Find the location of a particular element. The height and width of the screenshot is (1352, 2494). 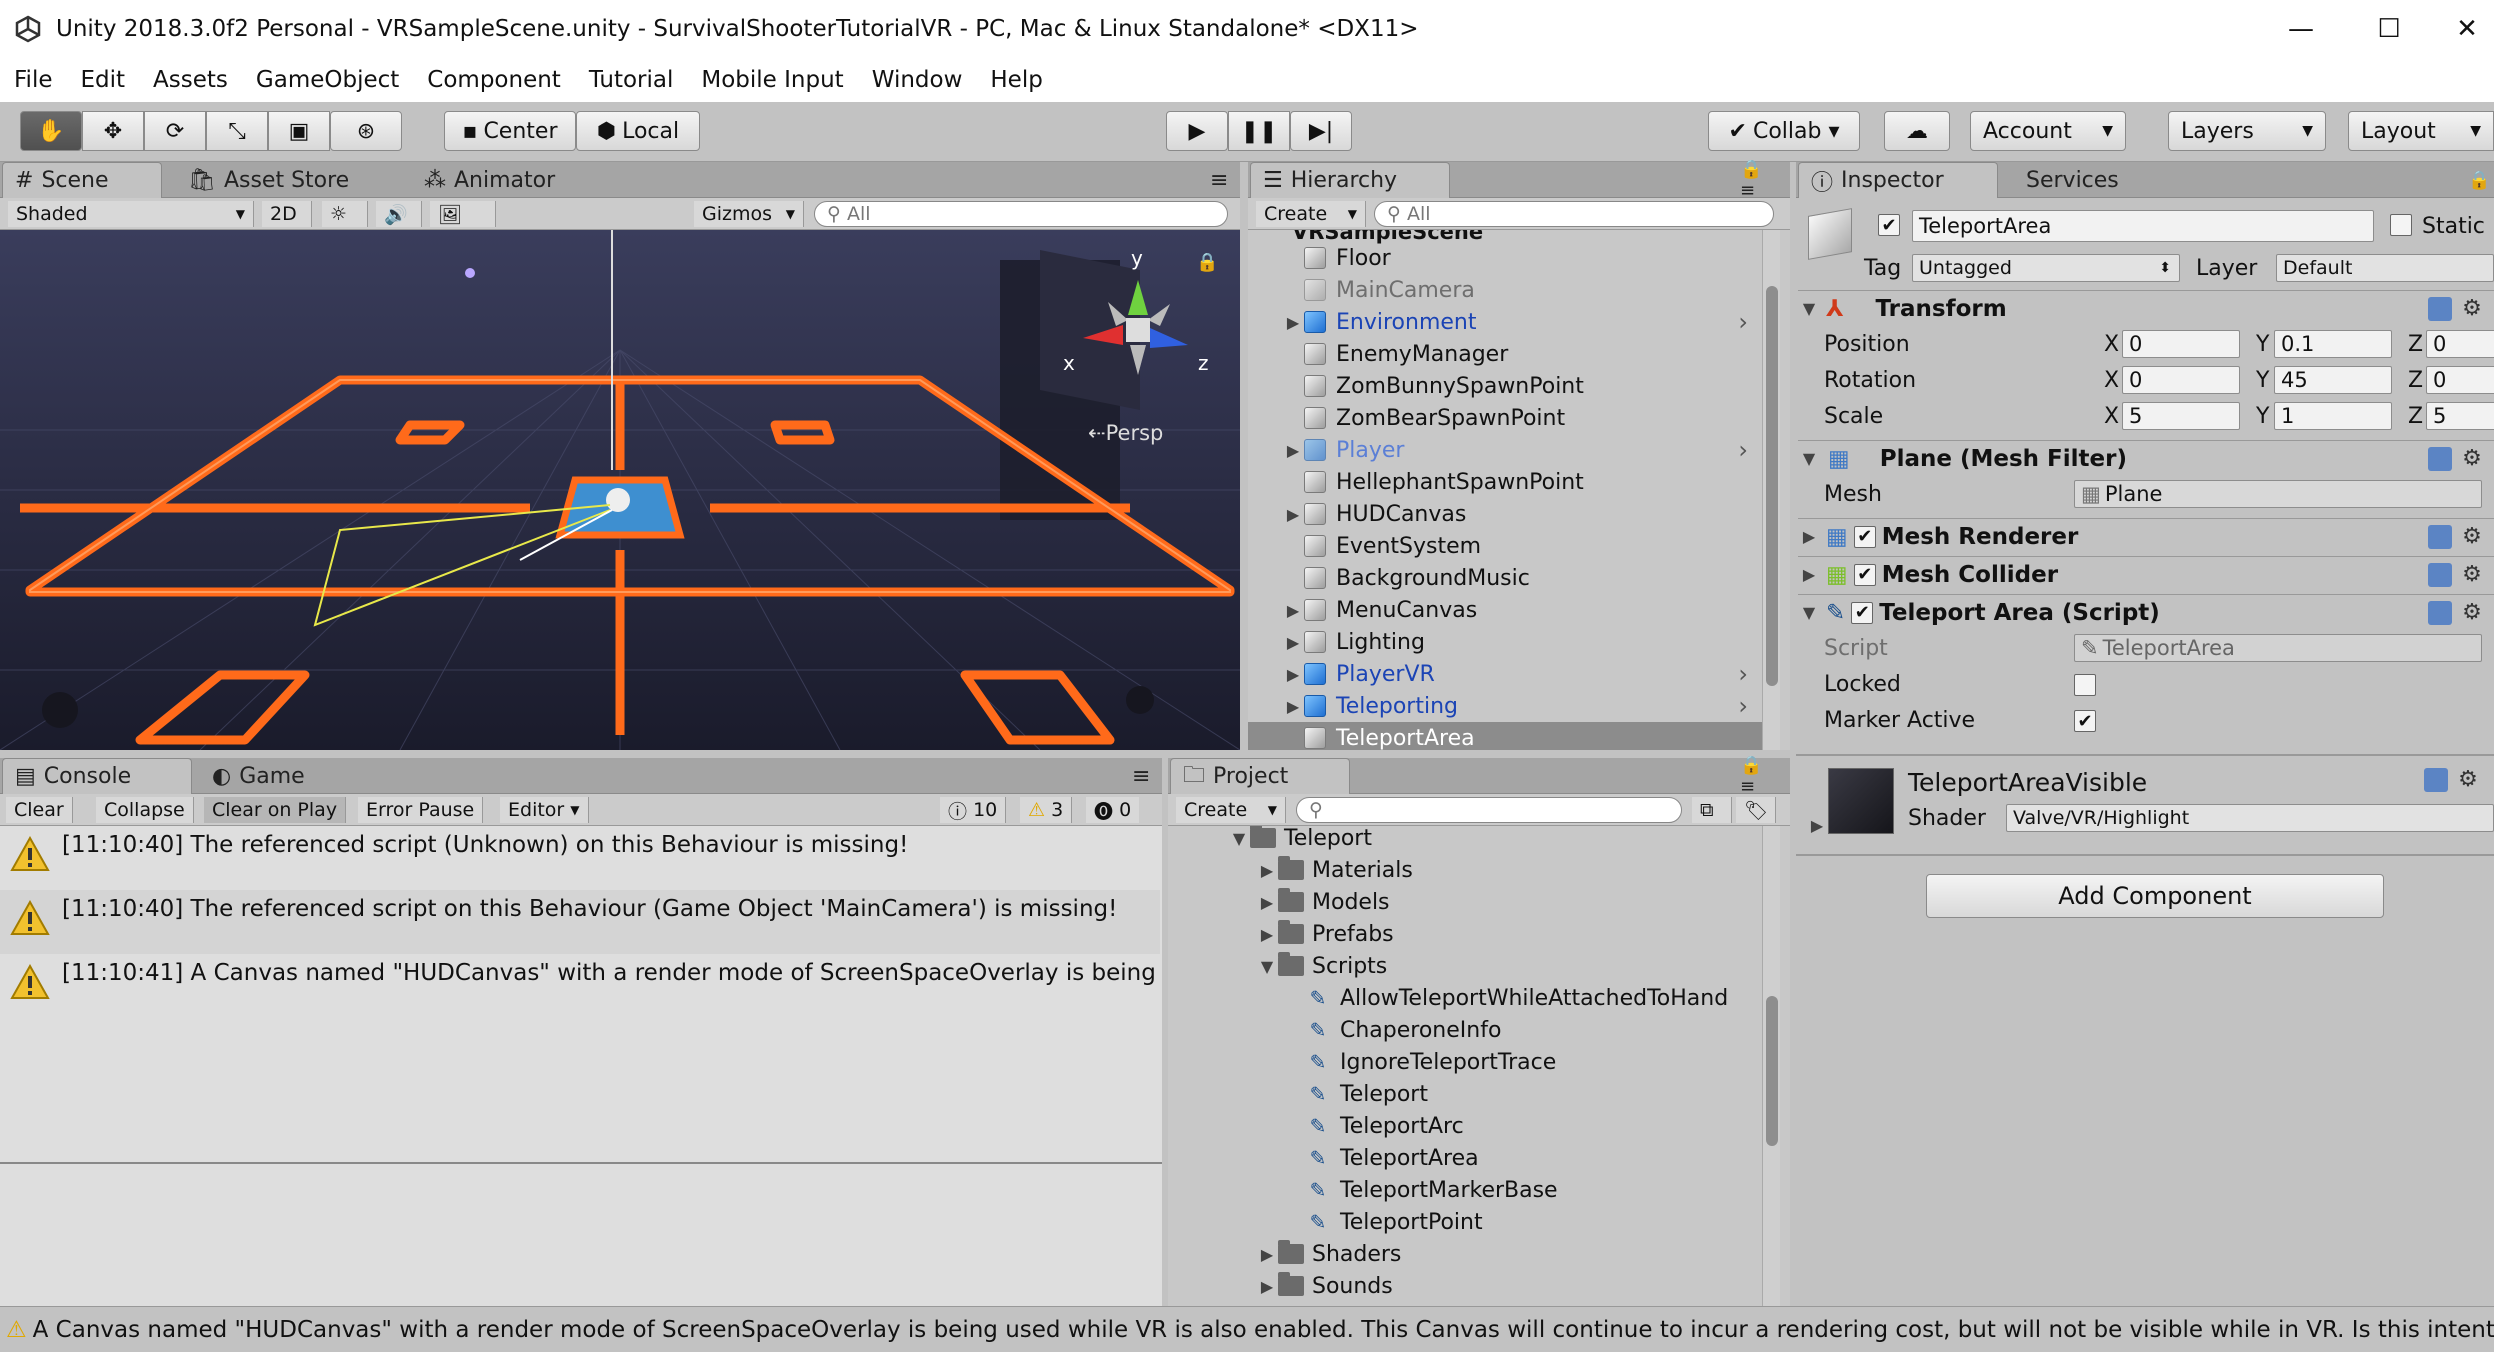

tab-asset-store: 🛍 Asset Store is located at coordinates (268, 180).